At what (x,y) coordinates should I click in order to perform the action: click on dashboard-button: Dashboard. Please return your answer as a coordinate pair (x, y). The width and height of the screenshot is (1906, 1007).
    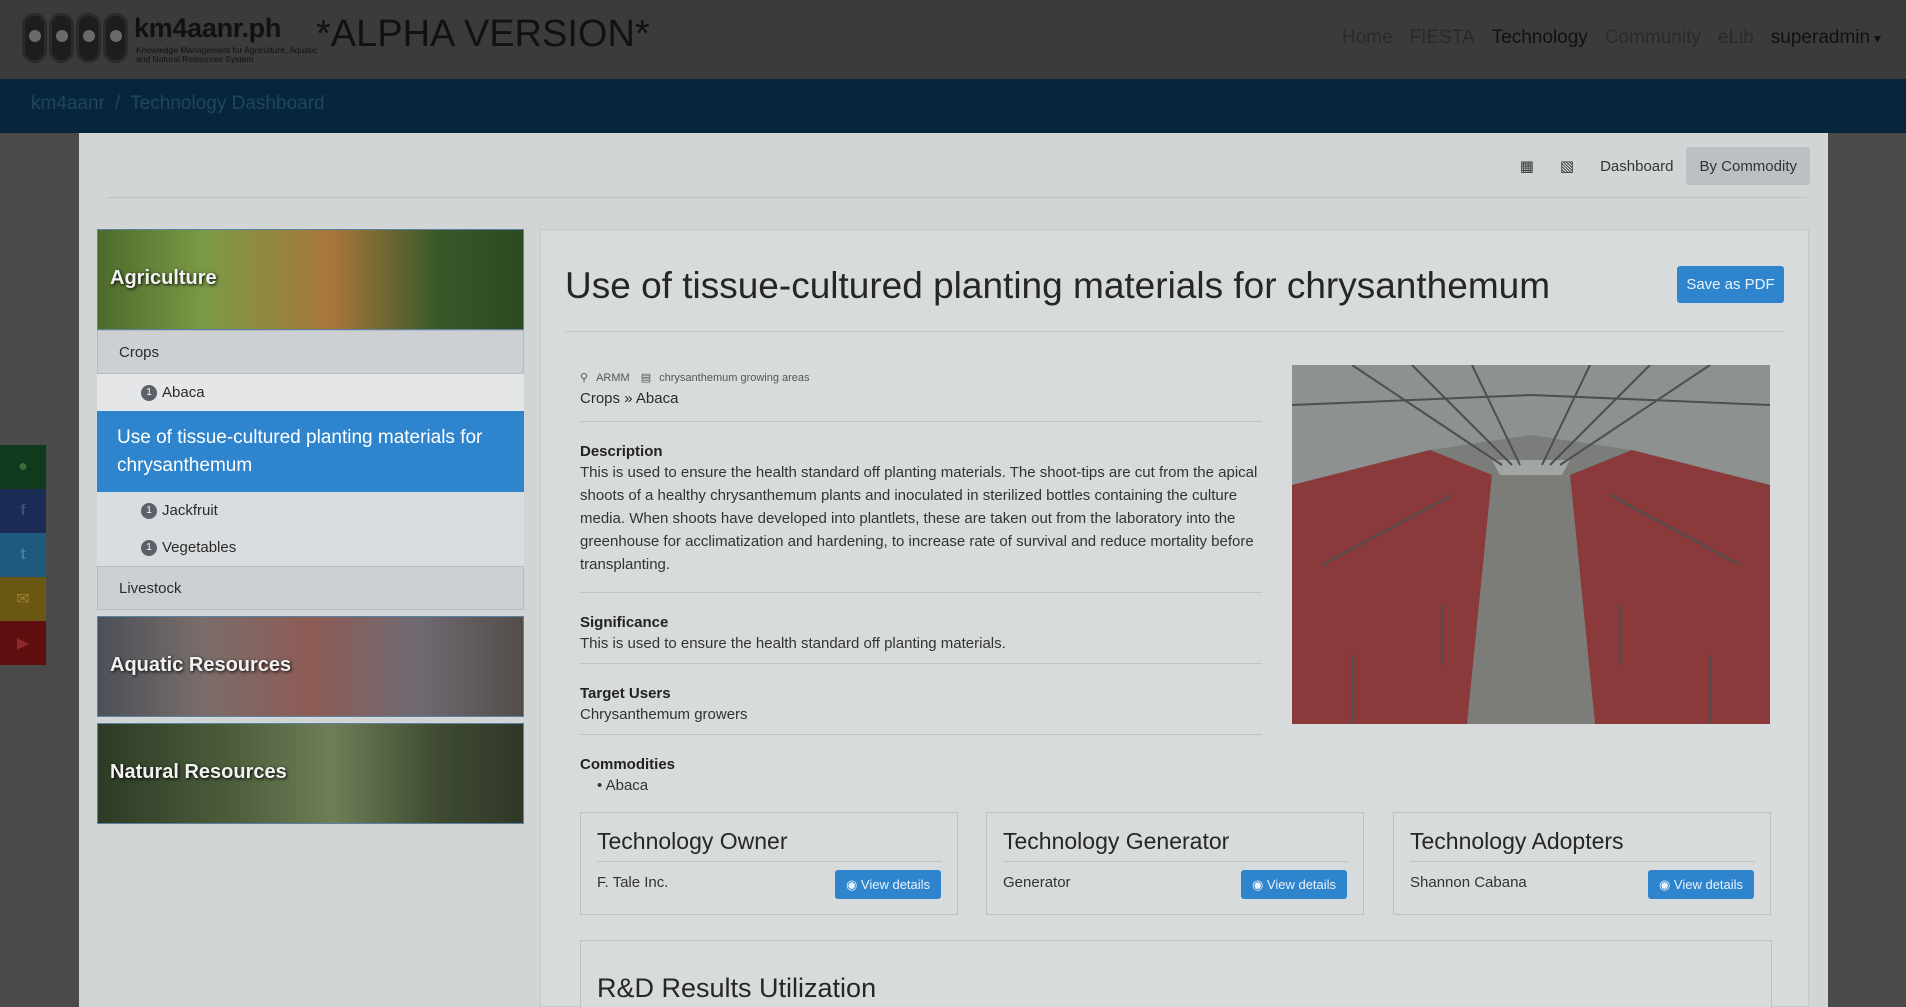
    Looking at the image, I should click on (1636, 166).